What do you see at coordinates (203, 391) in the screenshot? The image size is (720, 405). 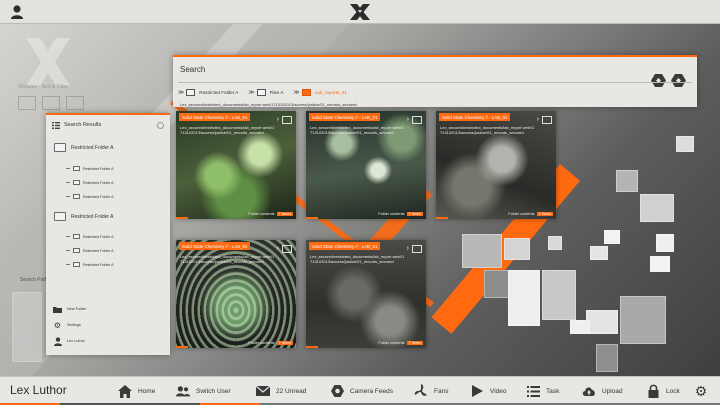 I see `nav-switch-user: Switch User` at bounding box center [203, 391].